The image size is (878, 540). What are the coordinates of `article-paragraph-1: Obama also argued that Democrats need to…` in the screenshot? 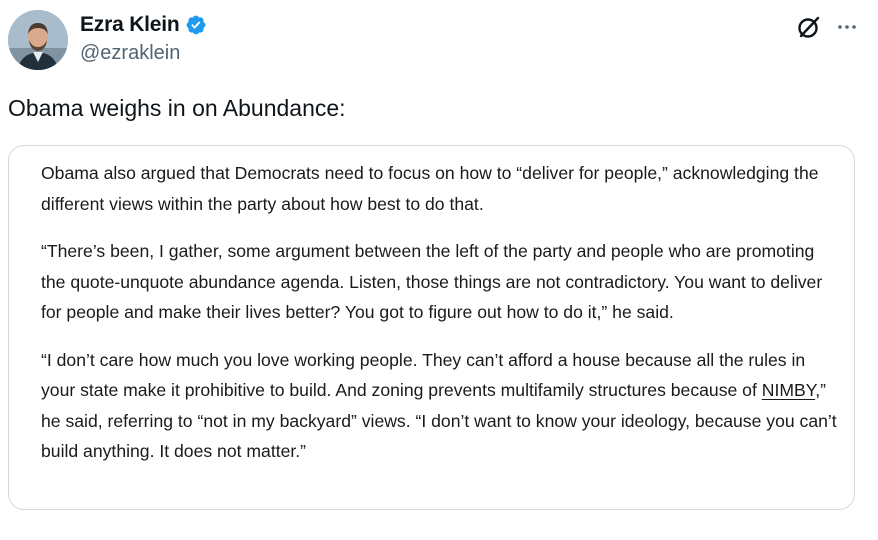 It's located at (430, 188).